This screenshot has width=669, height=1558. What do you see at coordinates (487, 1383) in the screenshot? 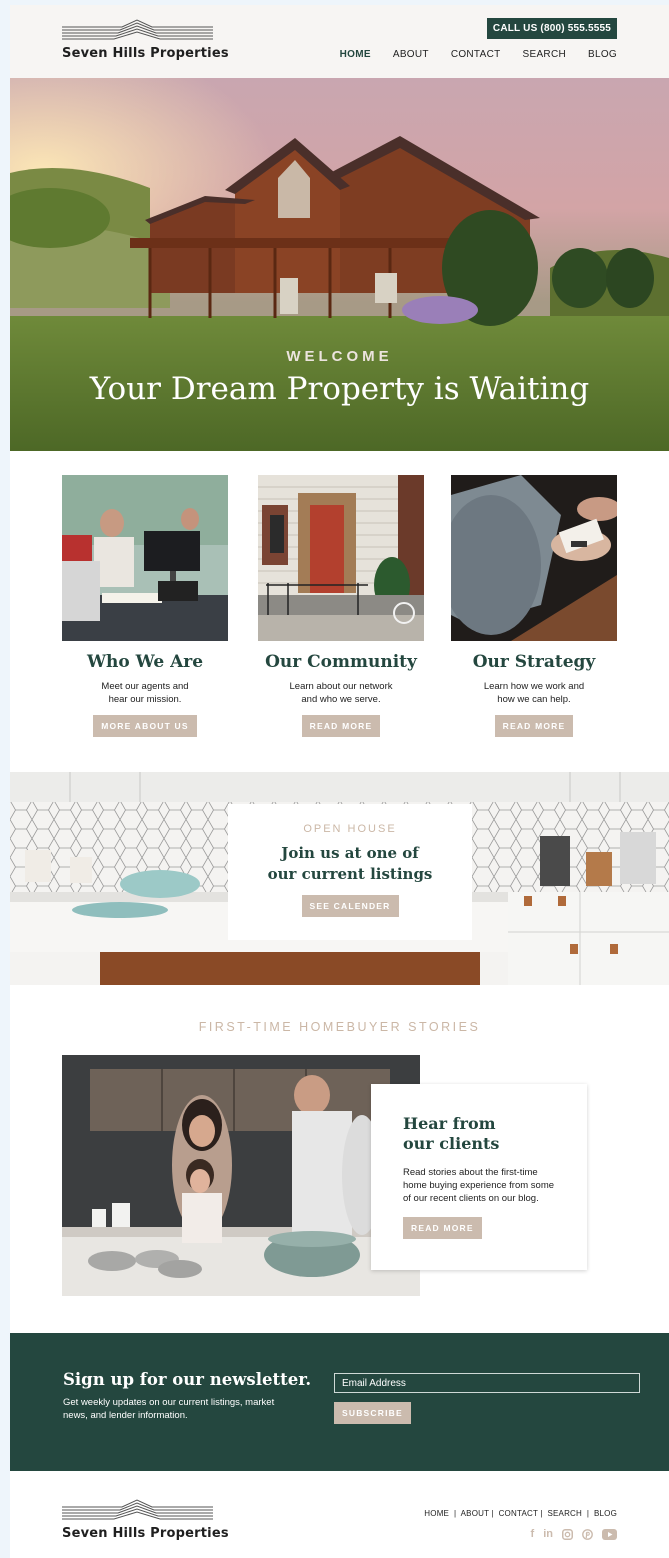
I see `email-field` at bounding box center [487, 1383].